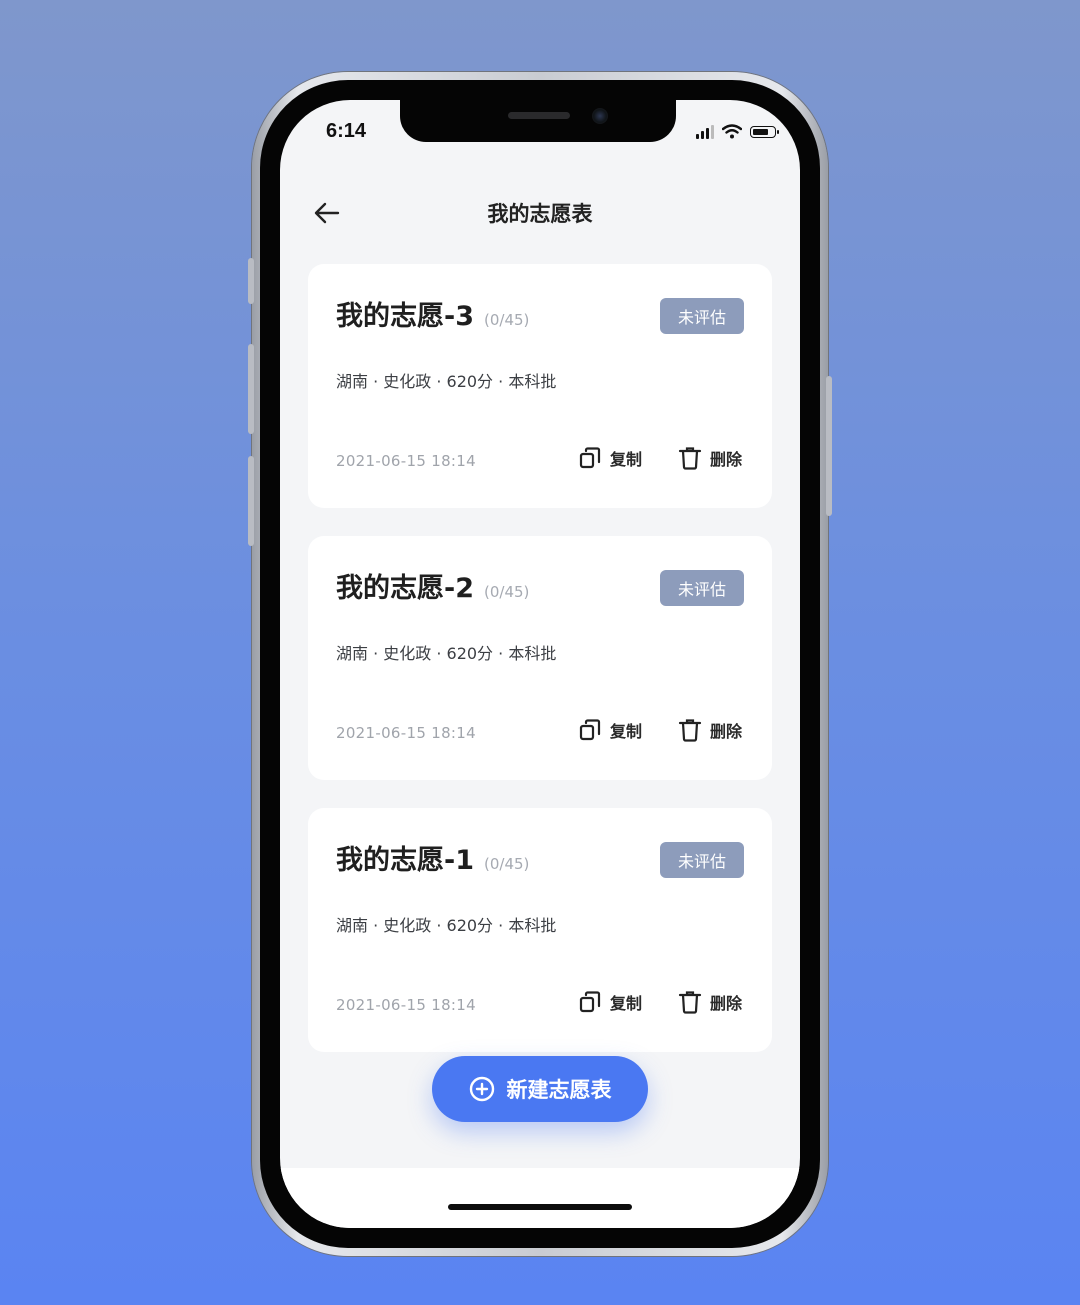 The image size is (1080, 1305). What do you see at coordinates (538, 121) in the screenshot?
I see `notch` at bounding box center [538, 121].